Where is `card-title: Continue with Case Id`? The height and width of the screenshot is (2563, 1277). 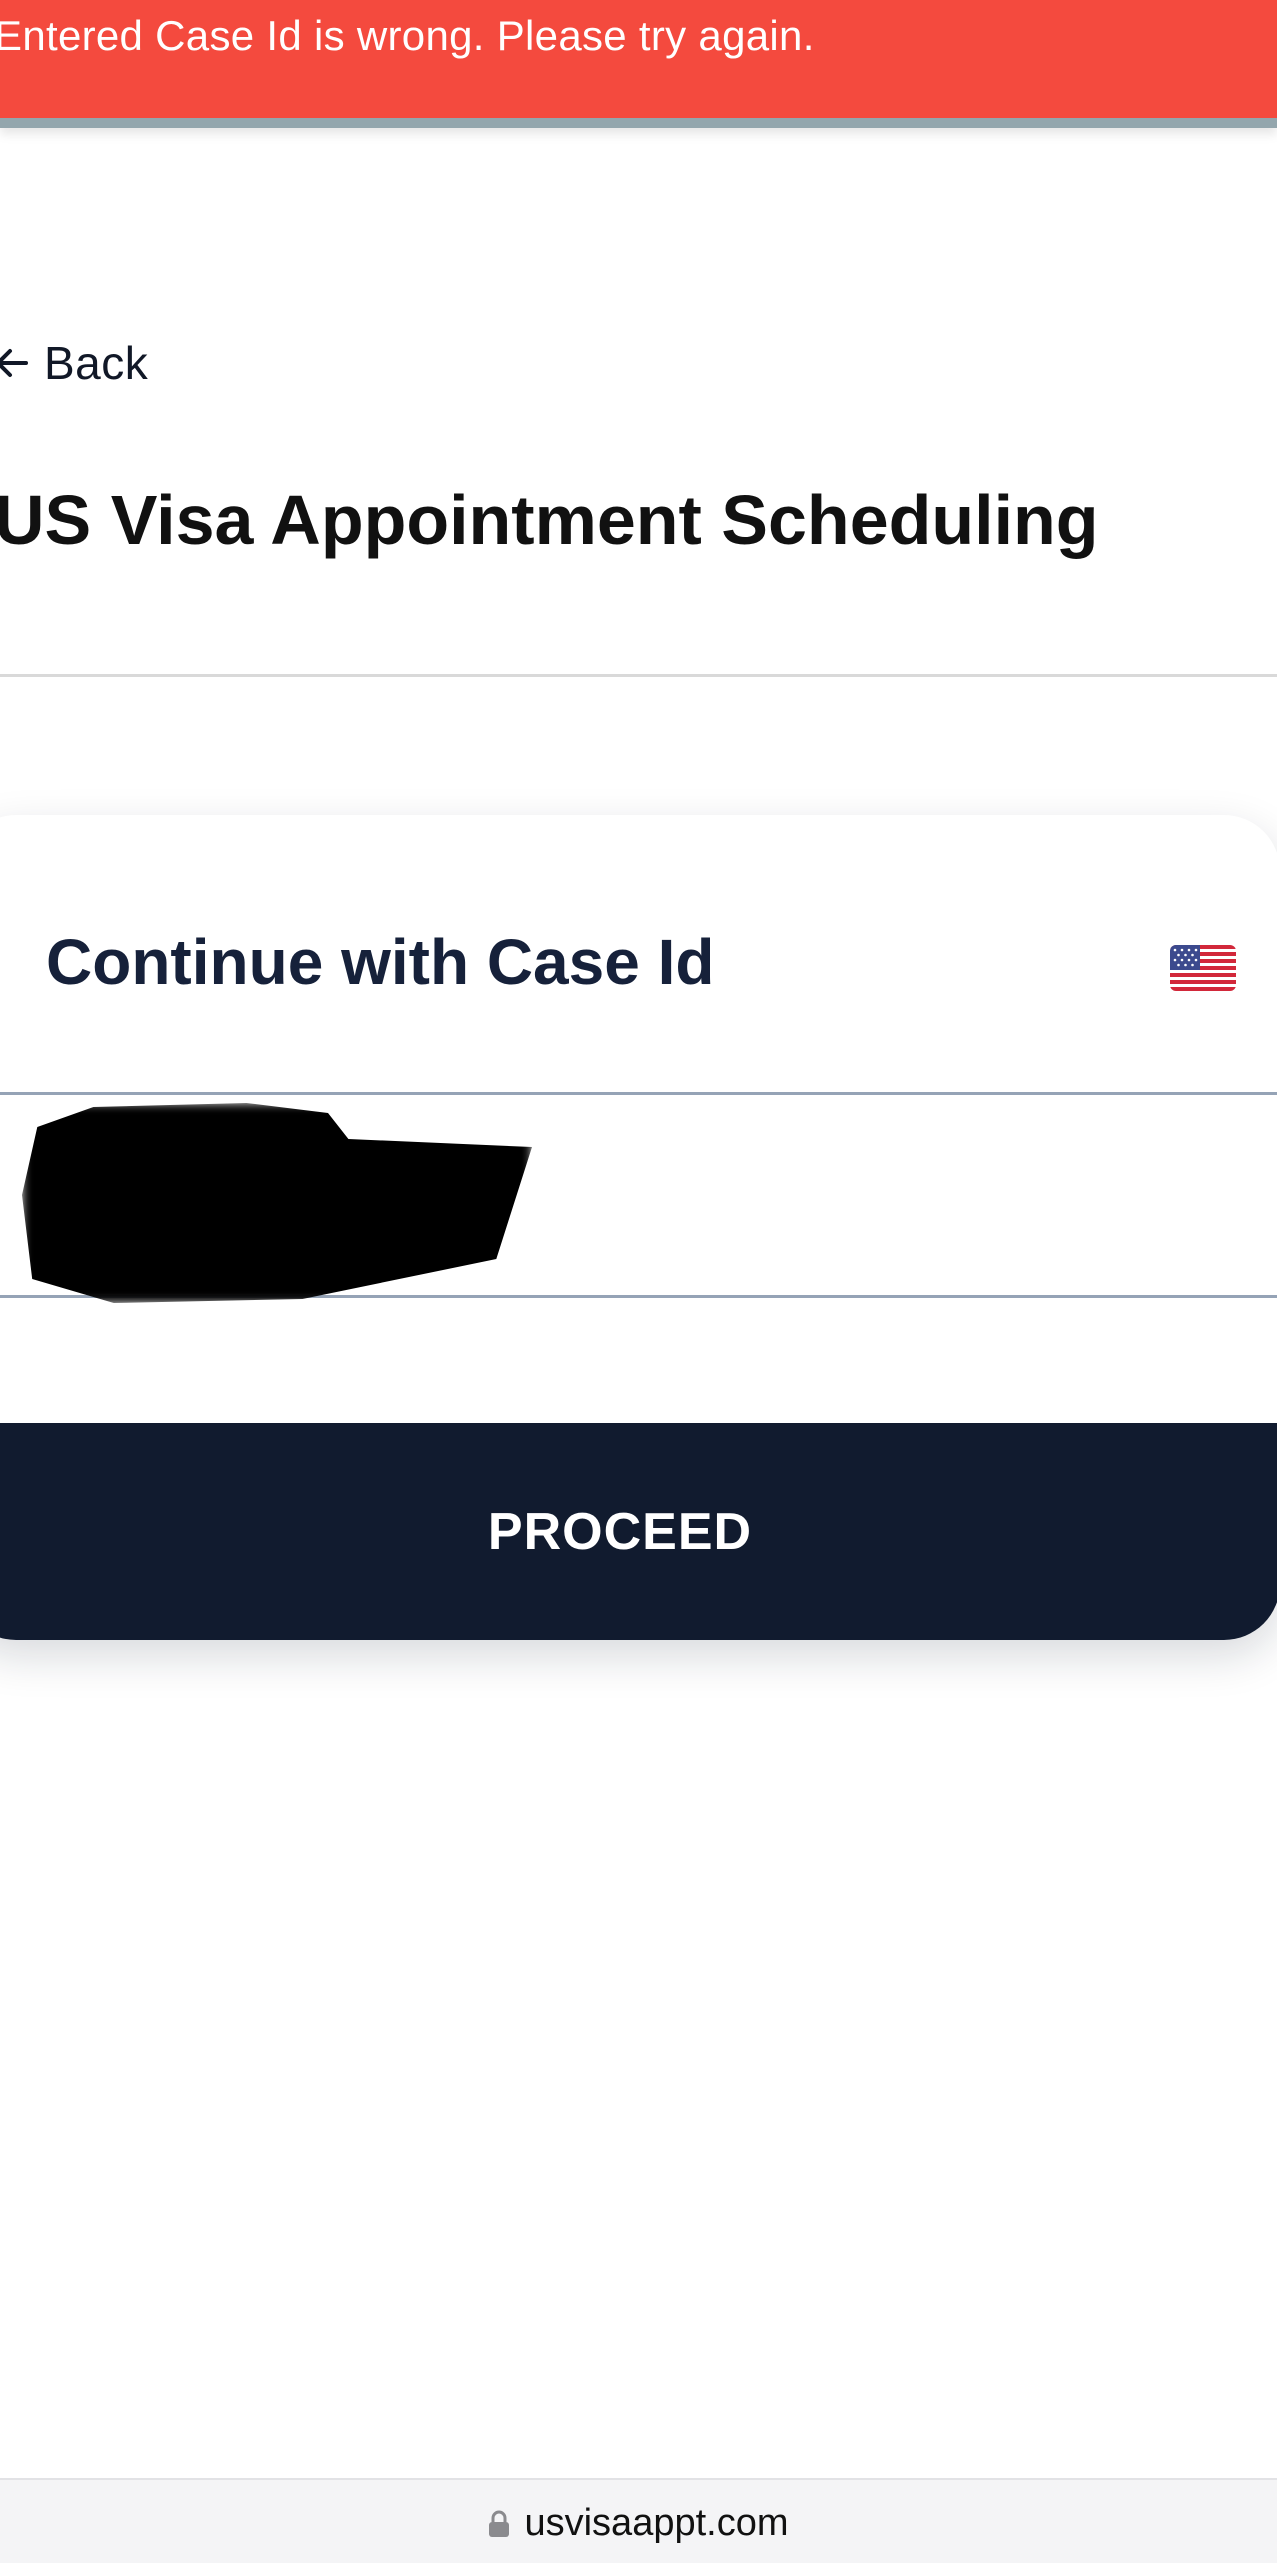
card-title: Continue with Case Id is located at coordinates (380, 962).